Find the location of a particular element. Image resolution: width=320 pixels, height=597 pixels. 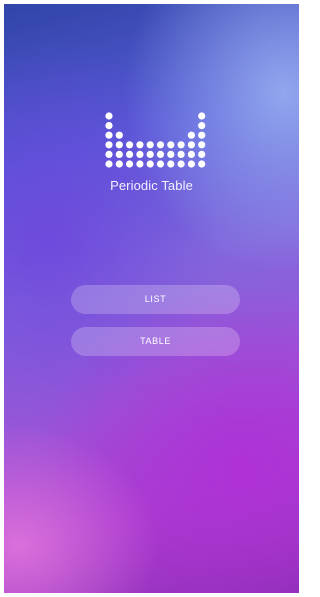

table-button: TABLE is located at coordinates (155, 341).